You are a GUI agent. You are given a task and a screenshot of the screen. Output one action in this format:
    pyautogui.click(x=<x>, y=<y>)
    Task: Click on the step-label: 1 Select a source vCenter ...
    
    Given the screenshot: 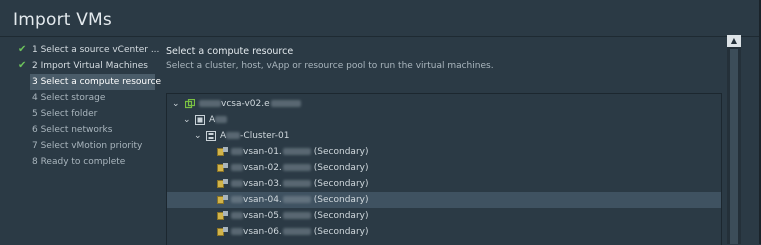 What is the action you would take?
    pyautogui.click(x=96, y=50)
    